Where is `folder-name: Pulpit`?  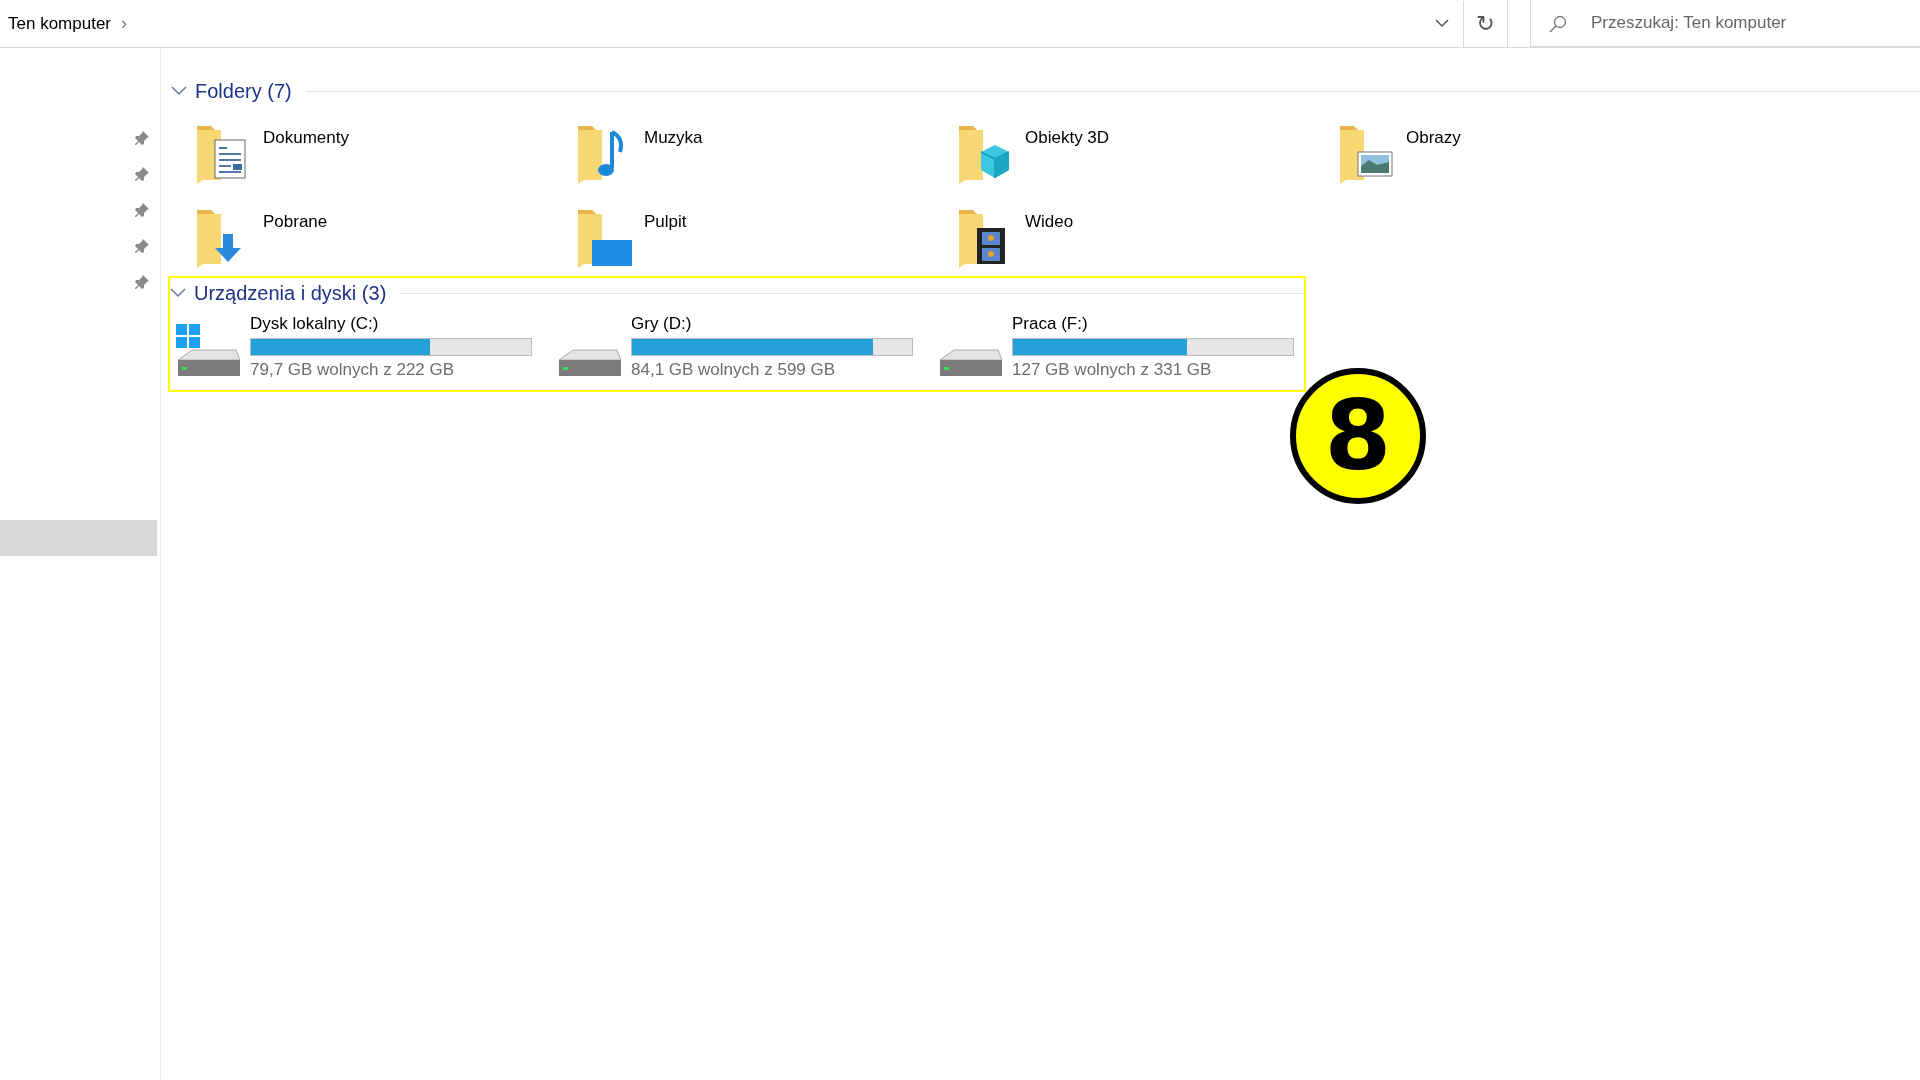
folder-name: Pulpit is located at coordinates (665, 222).